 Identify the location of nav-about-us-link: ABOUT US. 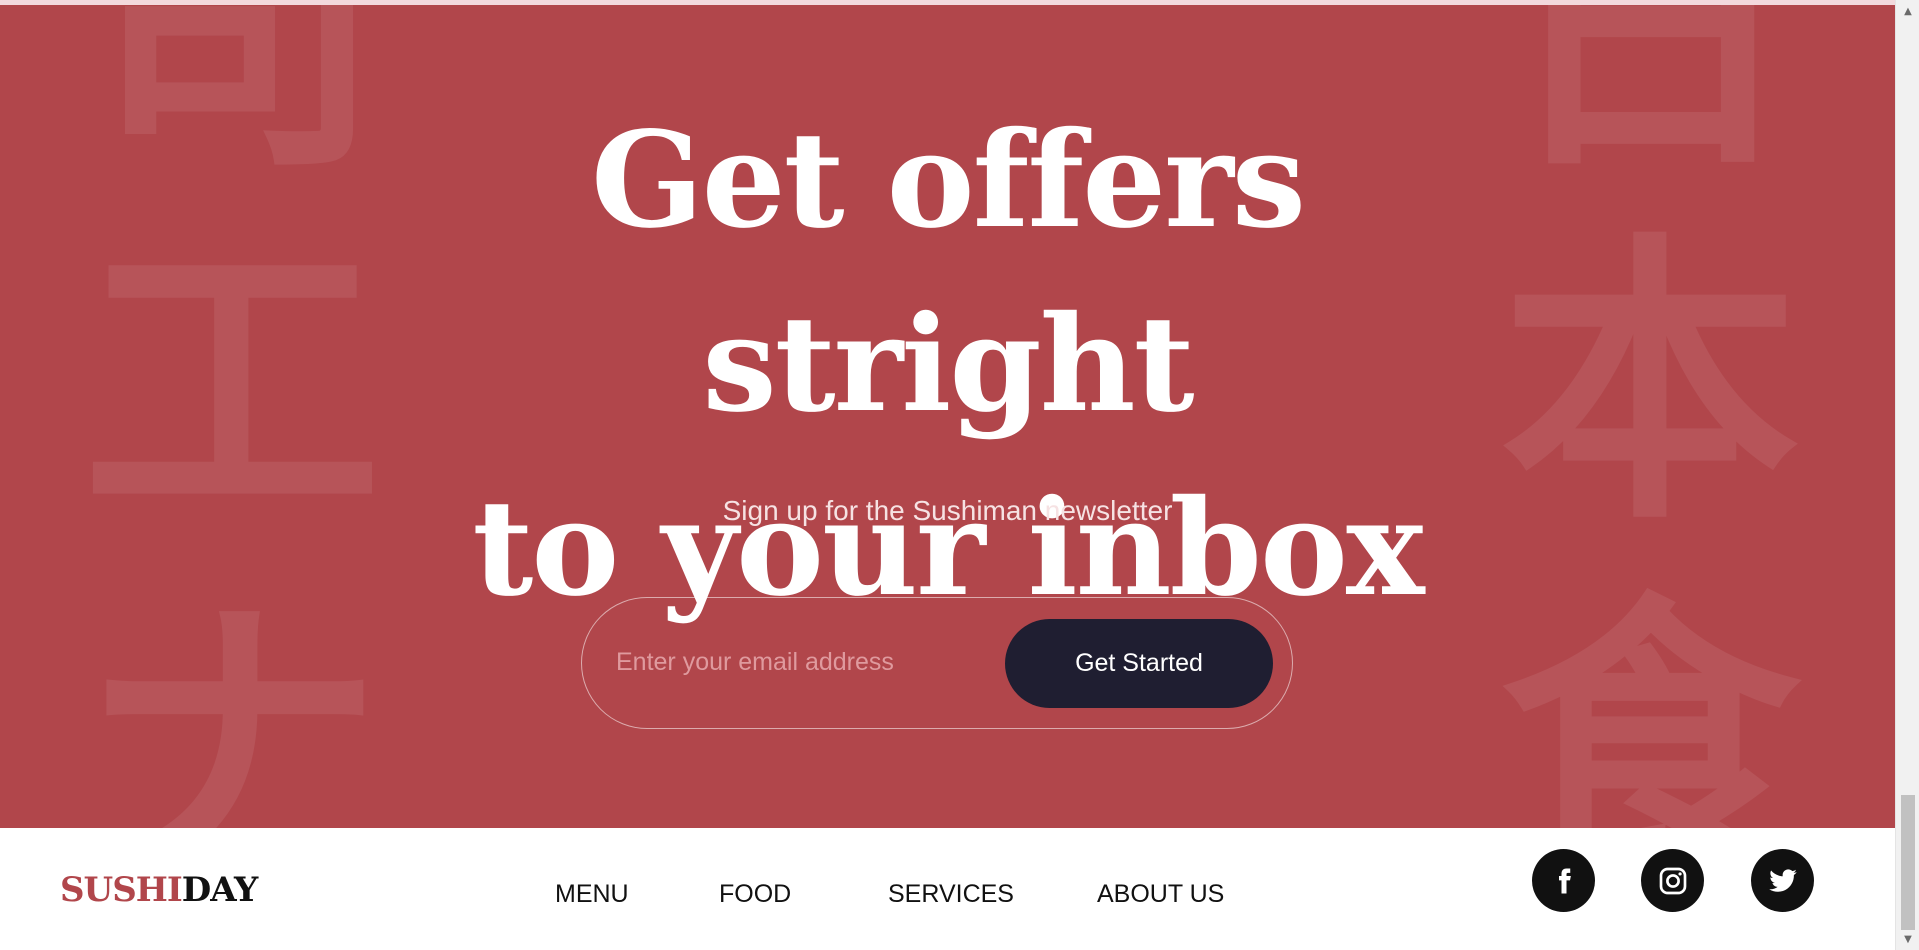
(1160, 894).